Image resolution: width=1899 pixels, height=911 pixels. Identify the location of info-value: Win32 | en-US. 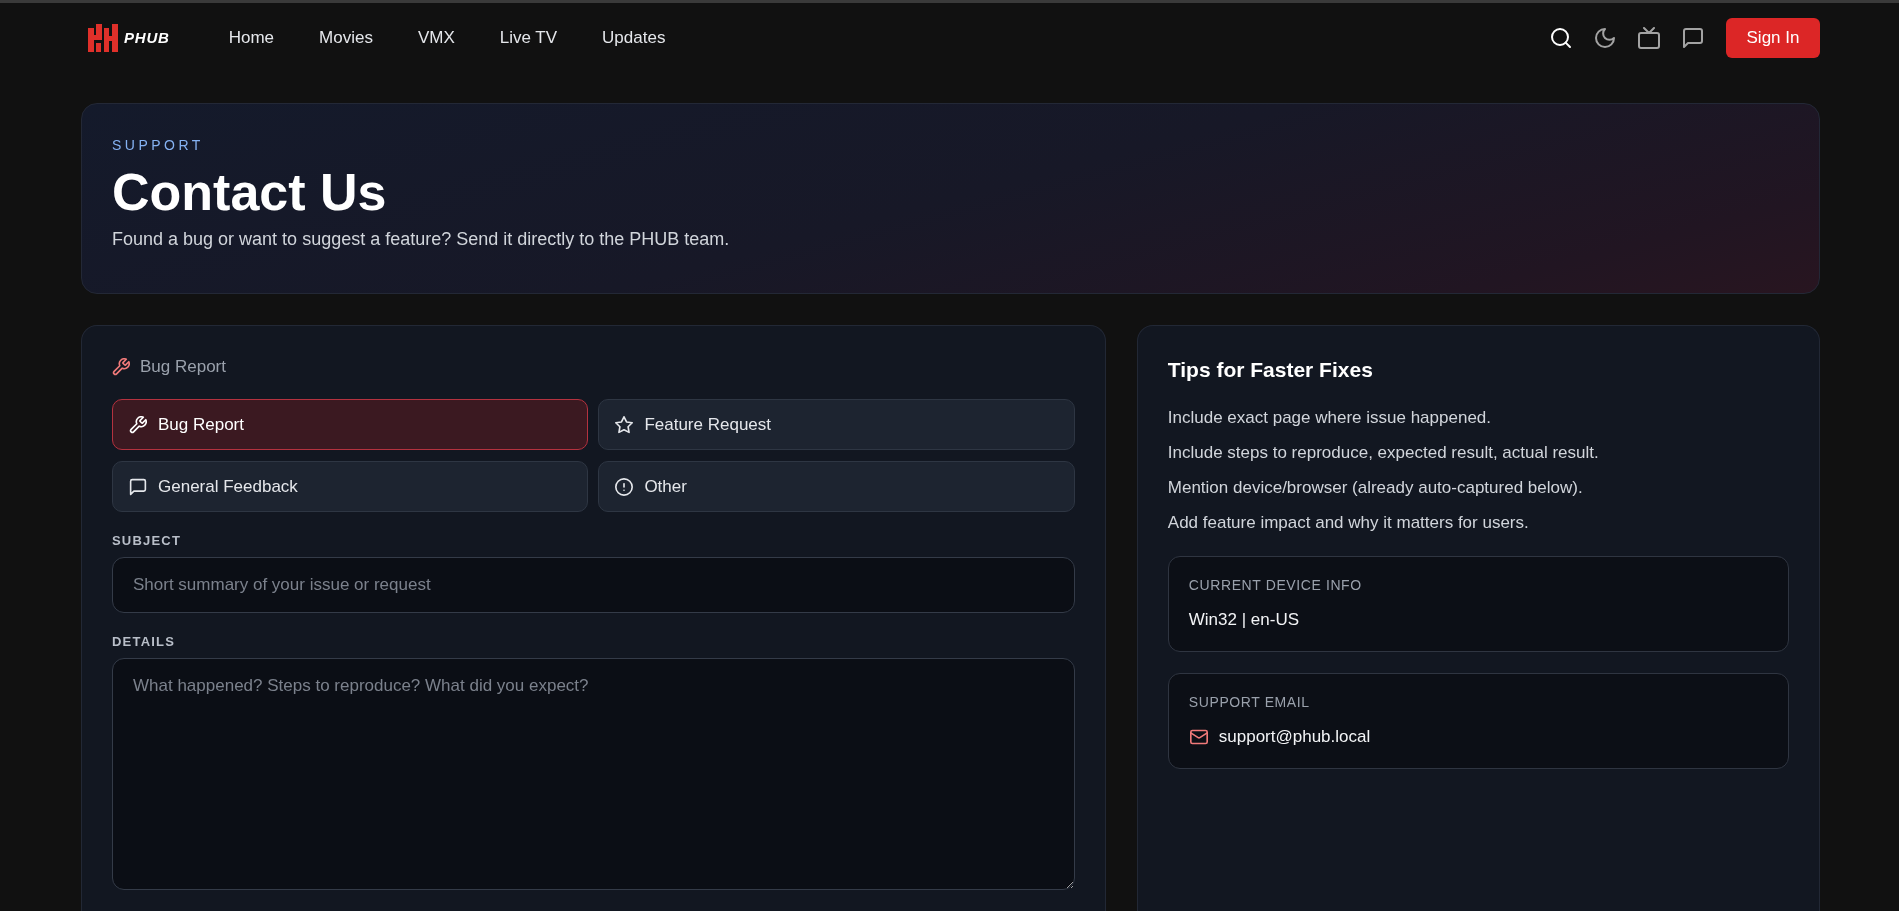
(1244, 620).